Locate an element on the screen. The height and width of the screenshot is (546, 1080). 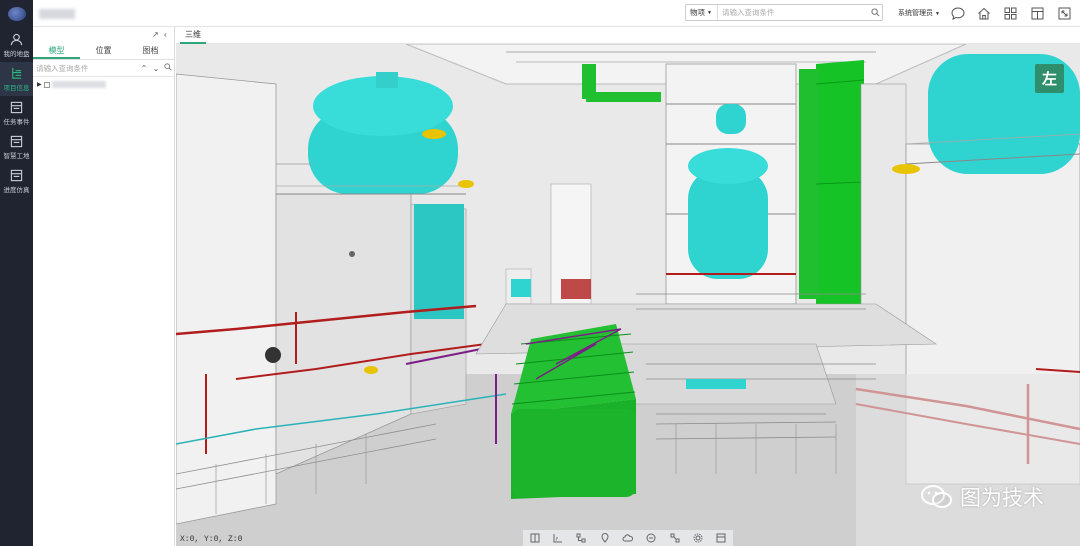
search-type-label: 物项 is located at coordinates (697, 12).